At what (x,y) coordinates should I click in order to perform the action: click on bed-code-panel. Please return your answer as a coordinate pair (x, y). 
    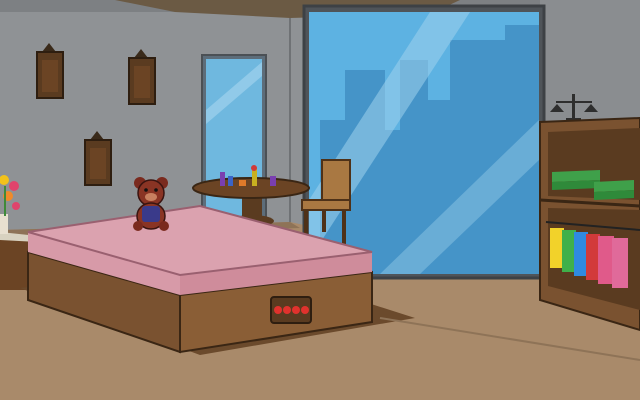
    Looking at the image, I should click on (291, 310).